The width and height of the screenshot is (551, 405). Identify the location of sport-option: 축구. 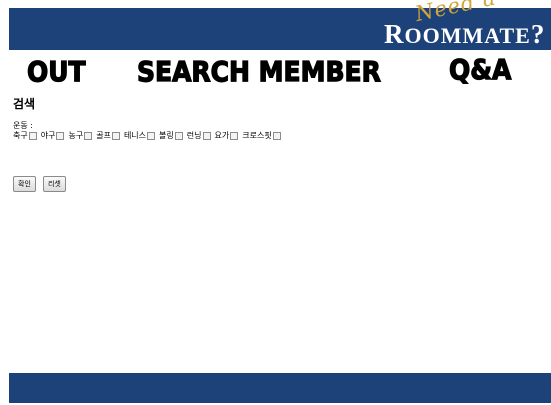
(26, 135).